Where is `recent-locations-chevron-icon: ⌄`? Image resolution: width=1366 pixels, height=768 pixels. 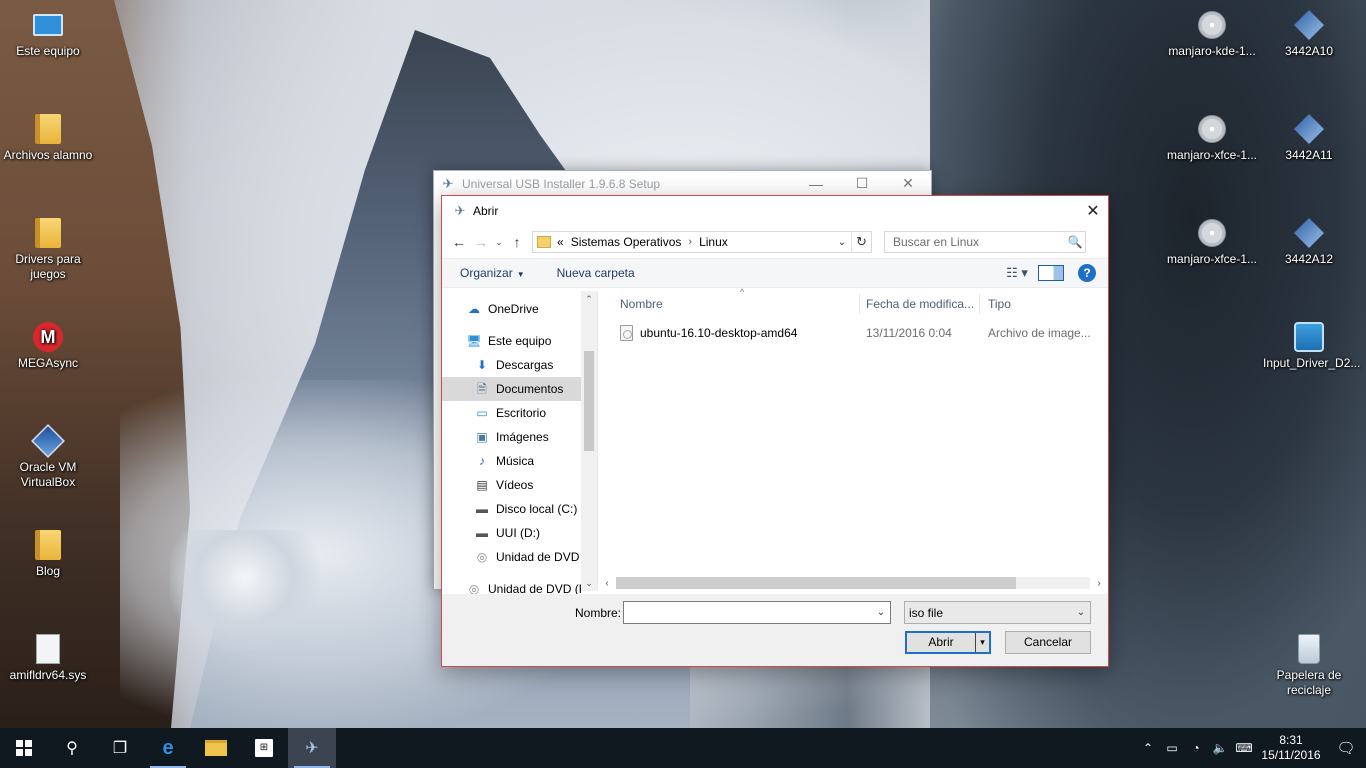
recent-locations-chevron-icon: ⌄ is located at coordinates (499, 242).